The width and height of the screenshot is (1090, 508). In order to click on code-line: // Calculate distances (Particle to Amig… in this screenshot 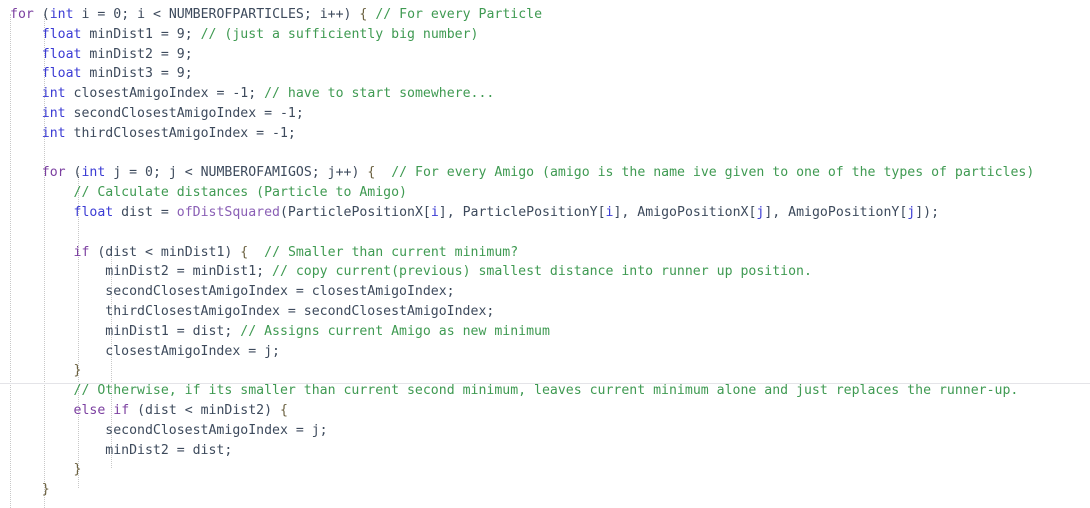, I will do `click(545, 193)`.